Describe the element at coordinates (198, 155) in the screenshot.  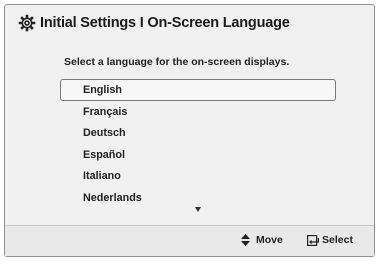
I see `language-option-espanol: Español` at that location.